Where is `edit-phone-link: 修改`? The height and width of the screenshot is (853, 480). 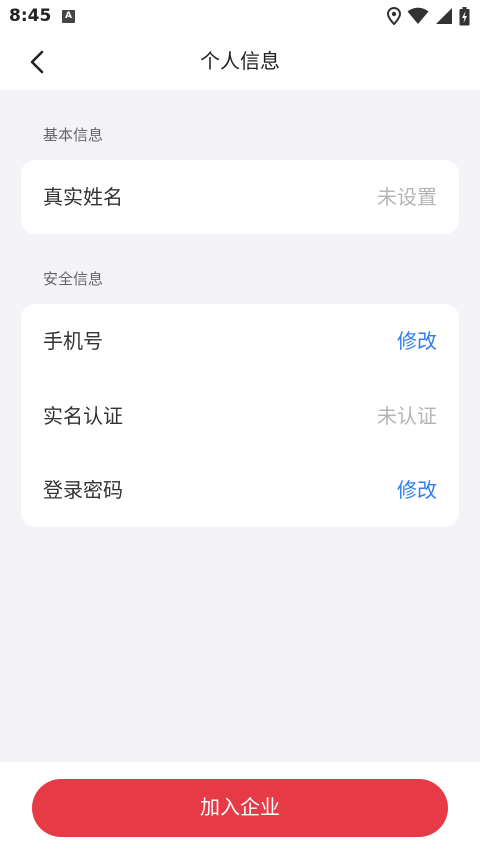
edit-phone-link: 修改 is located at coordinates (417, 341).